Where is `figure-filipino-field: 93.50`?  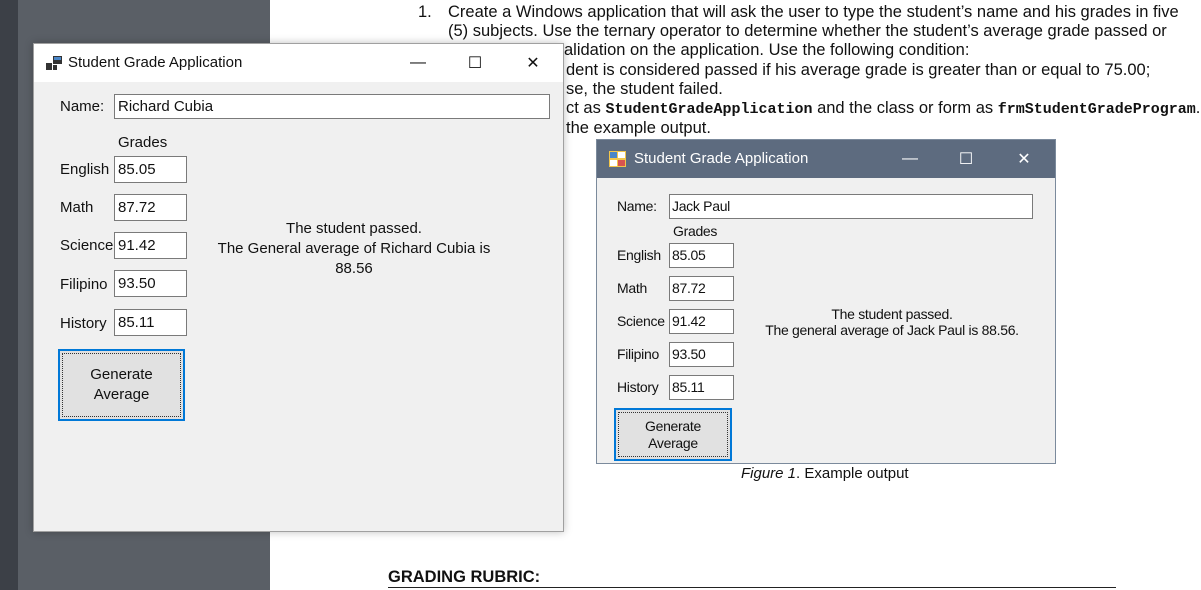
figure-filipino-field: 93.50 is located at coordinates (701, 354).